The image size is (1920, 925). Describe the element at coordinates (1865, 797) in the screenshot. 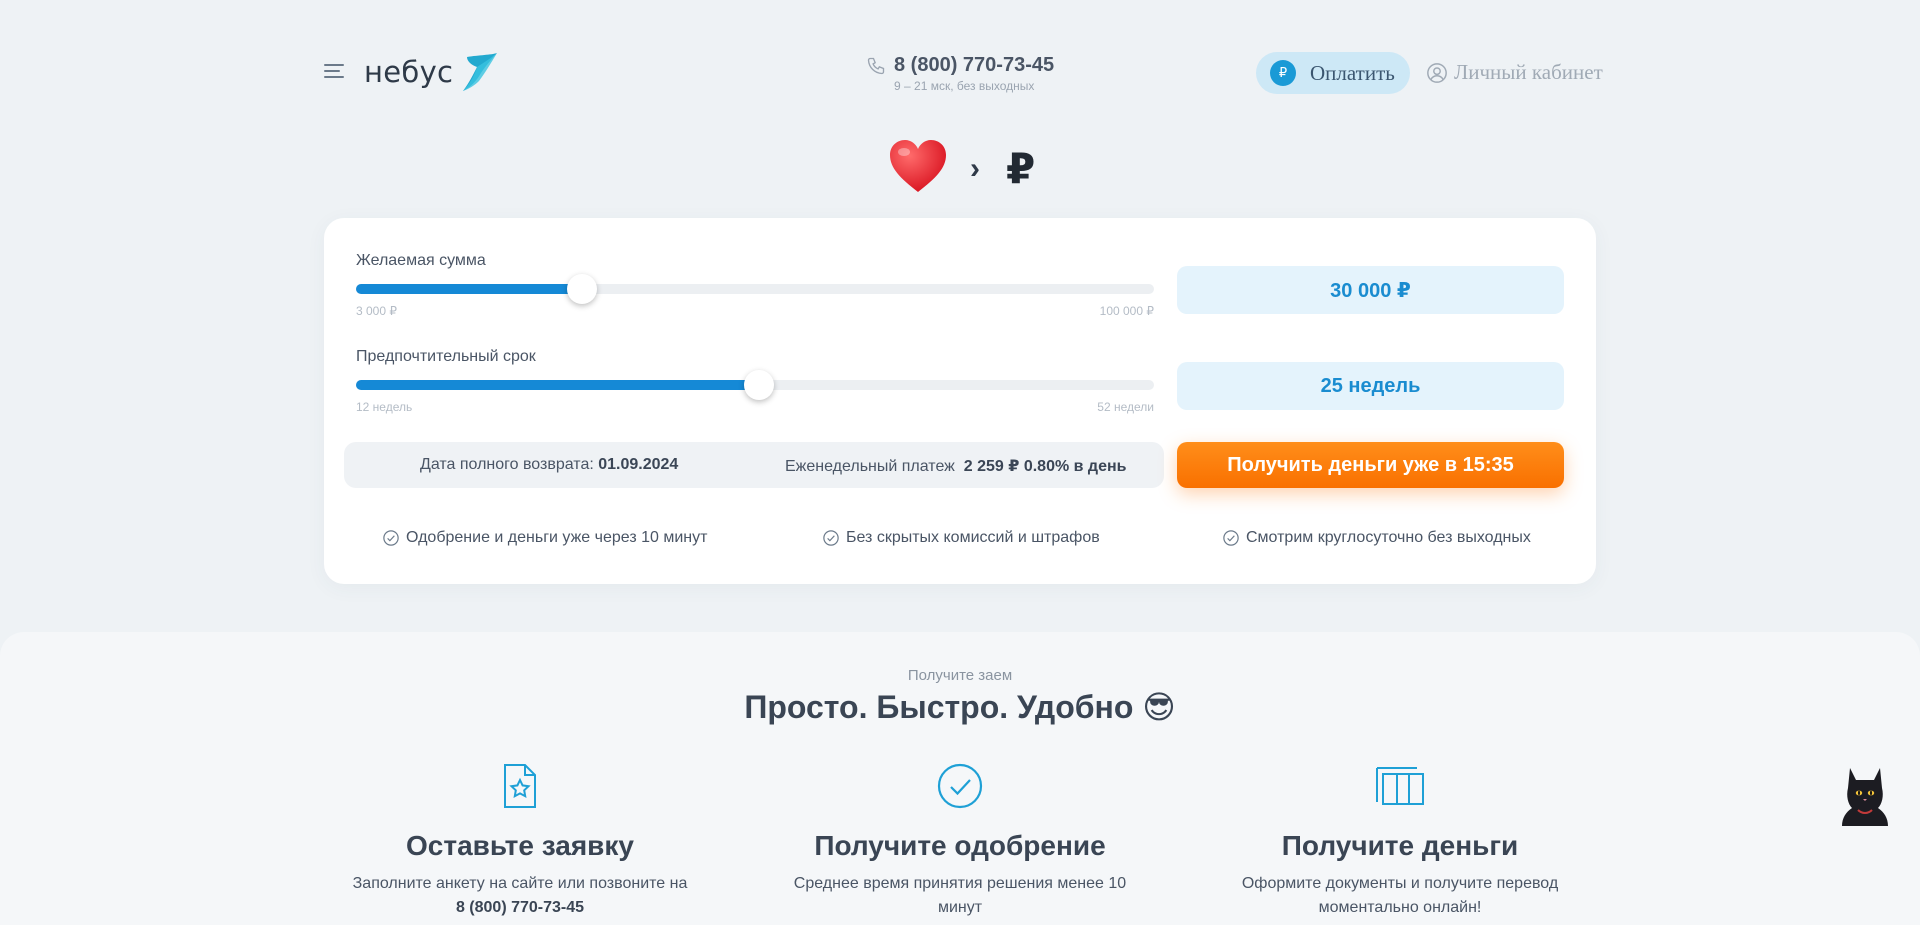

I see `chat-widget-cat-icon` at that location.